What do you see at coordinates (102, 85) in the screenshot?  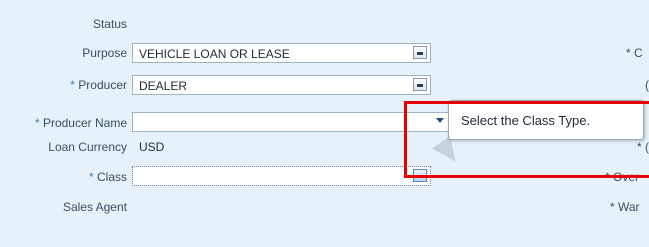 I see `producer-label-text: Producer` at bounding box center [102, 85].